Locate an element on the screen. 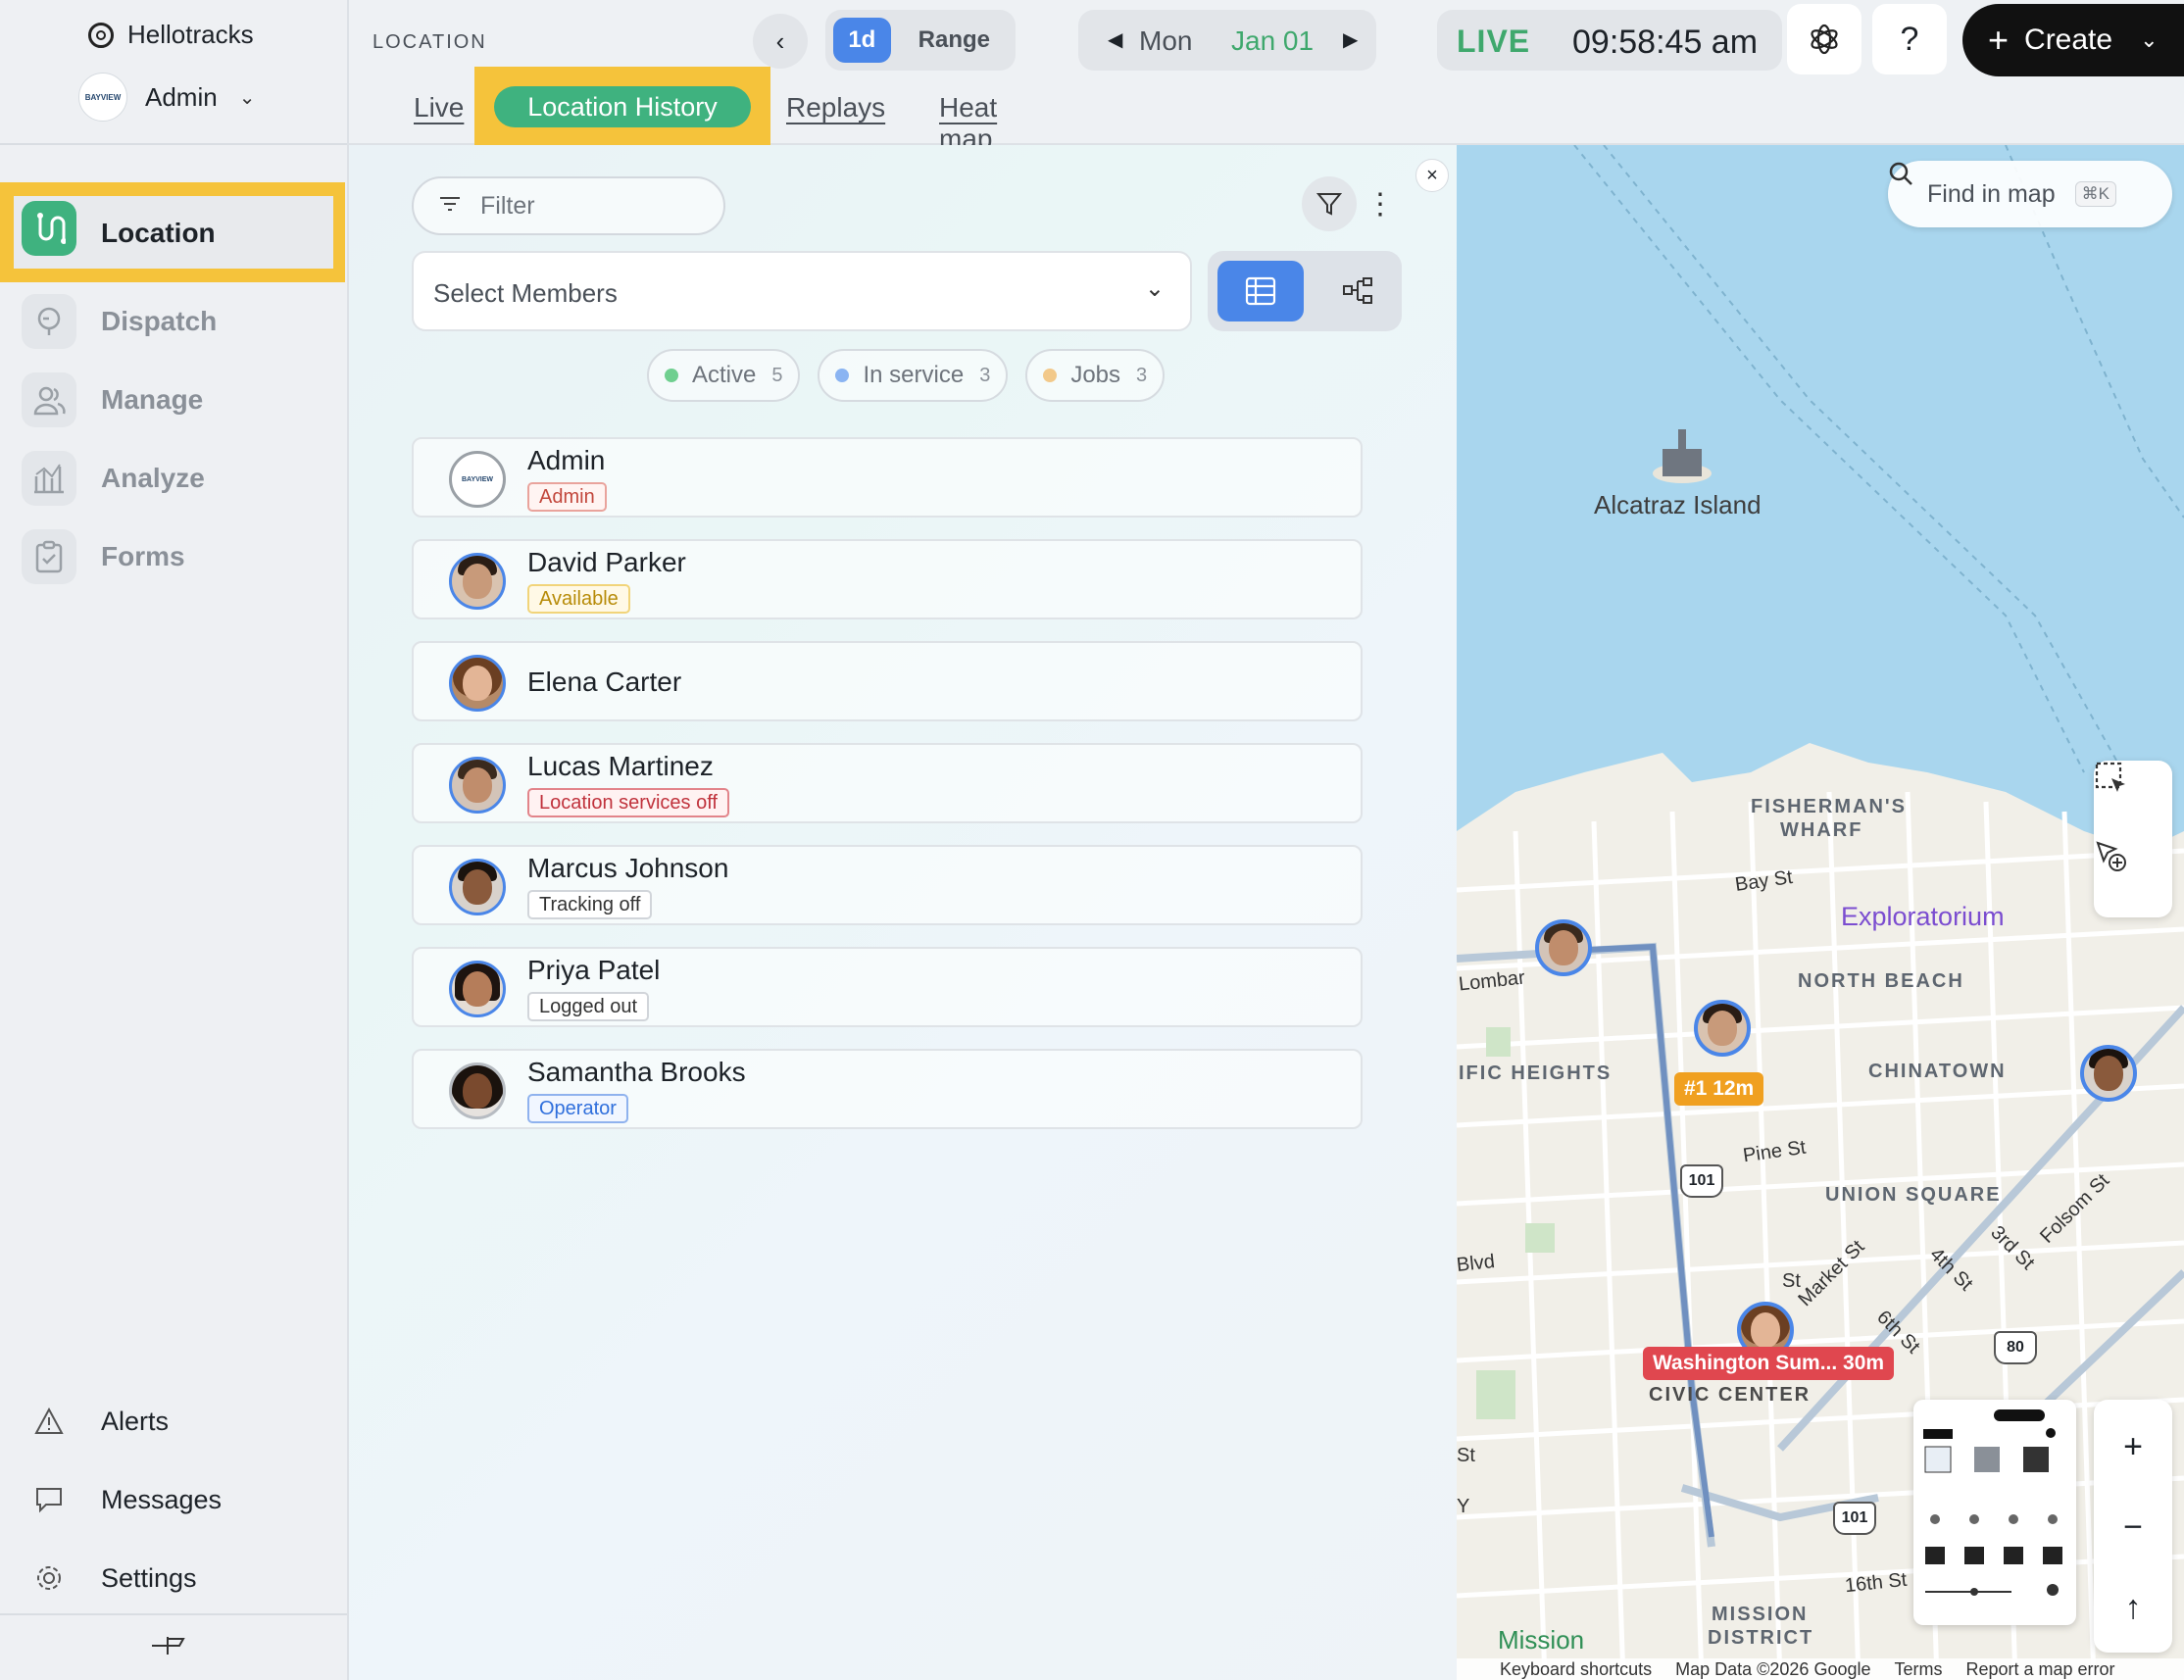 This screenshot has width=2184, height=1680. chip-in-service: In service 3 is located at coordinates (913, 375).